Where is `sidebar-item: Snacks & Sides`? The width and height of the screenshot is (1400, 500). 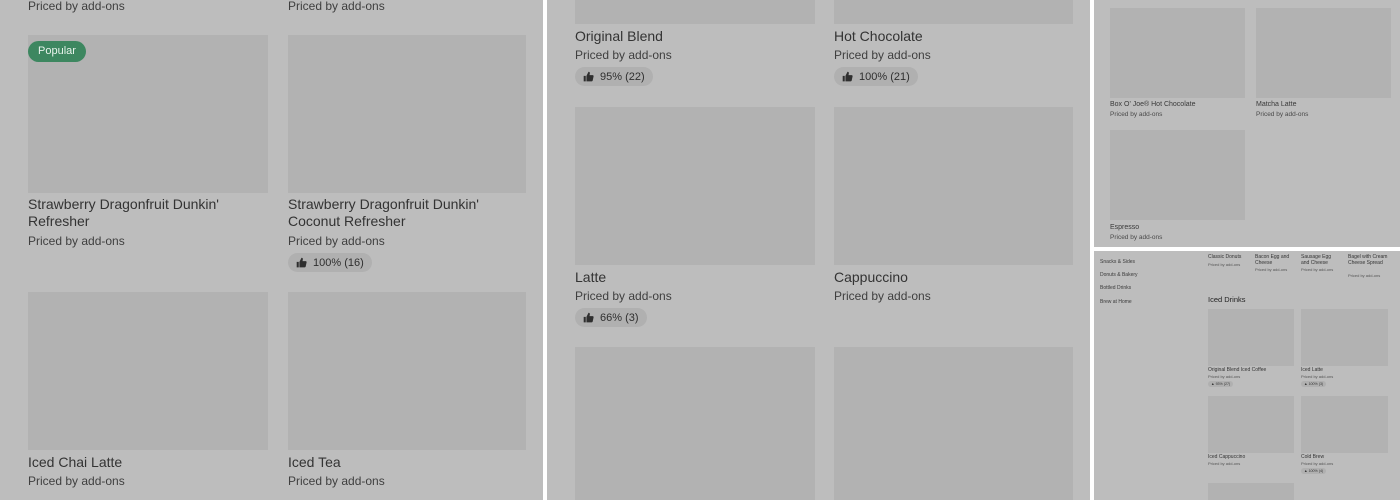
sidebar-item: Snacks & Sides is located at coordinates (1117, 262).